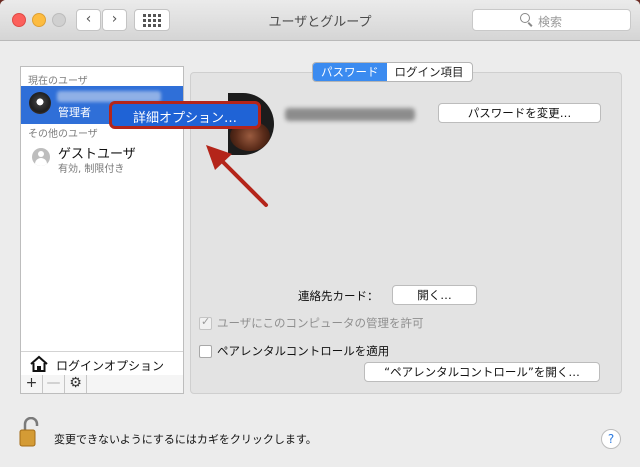 This screenshot has width=640, height=467. Describe the element at coordinates (237, 176) in the screenshot. I see `annotation-arrow-icon` at that location.